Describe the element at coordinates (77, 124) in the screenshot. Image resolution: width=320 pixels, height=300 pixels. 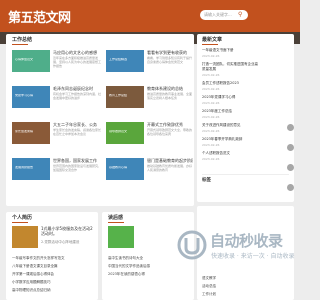
I see `article-title: 大五二子年谷家长、公务` at that location.